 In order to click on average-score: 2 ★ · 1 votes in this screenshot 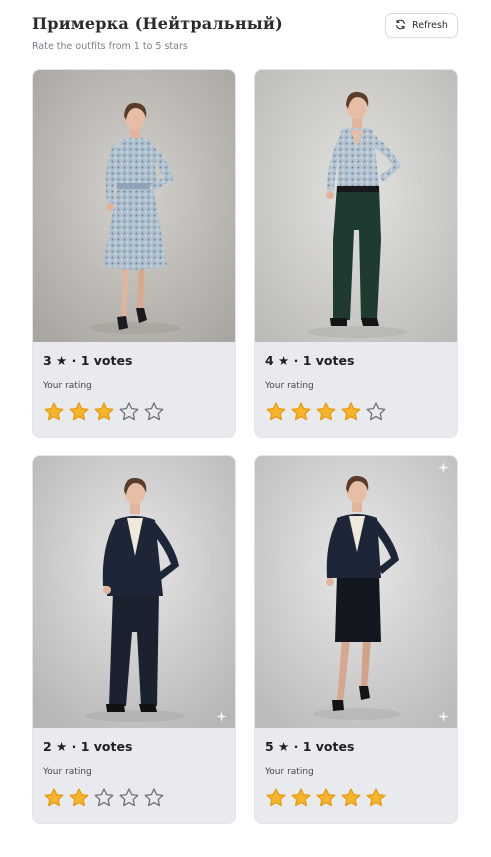, I will do `click(88, 746)`.